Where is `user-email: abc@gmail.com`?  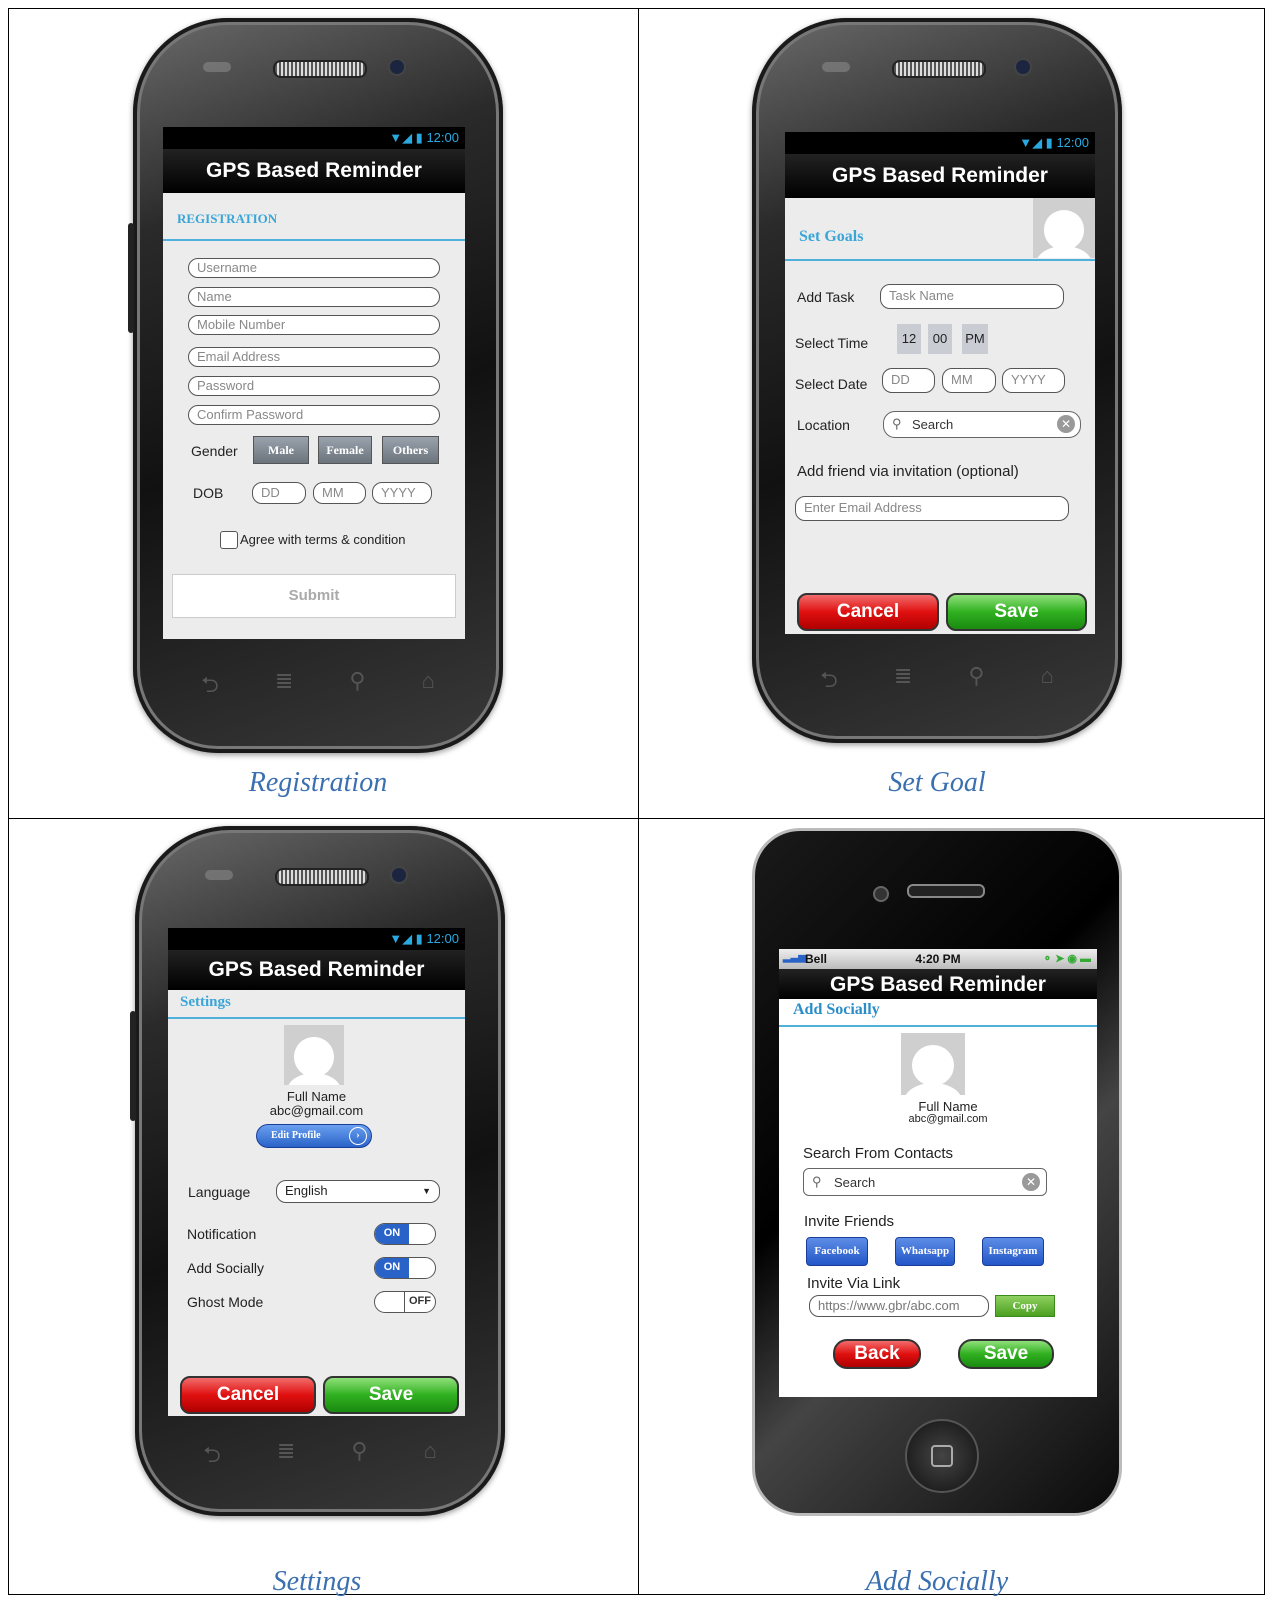
user-email: abc@gmail.com is located at coordinates (948, 1119).